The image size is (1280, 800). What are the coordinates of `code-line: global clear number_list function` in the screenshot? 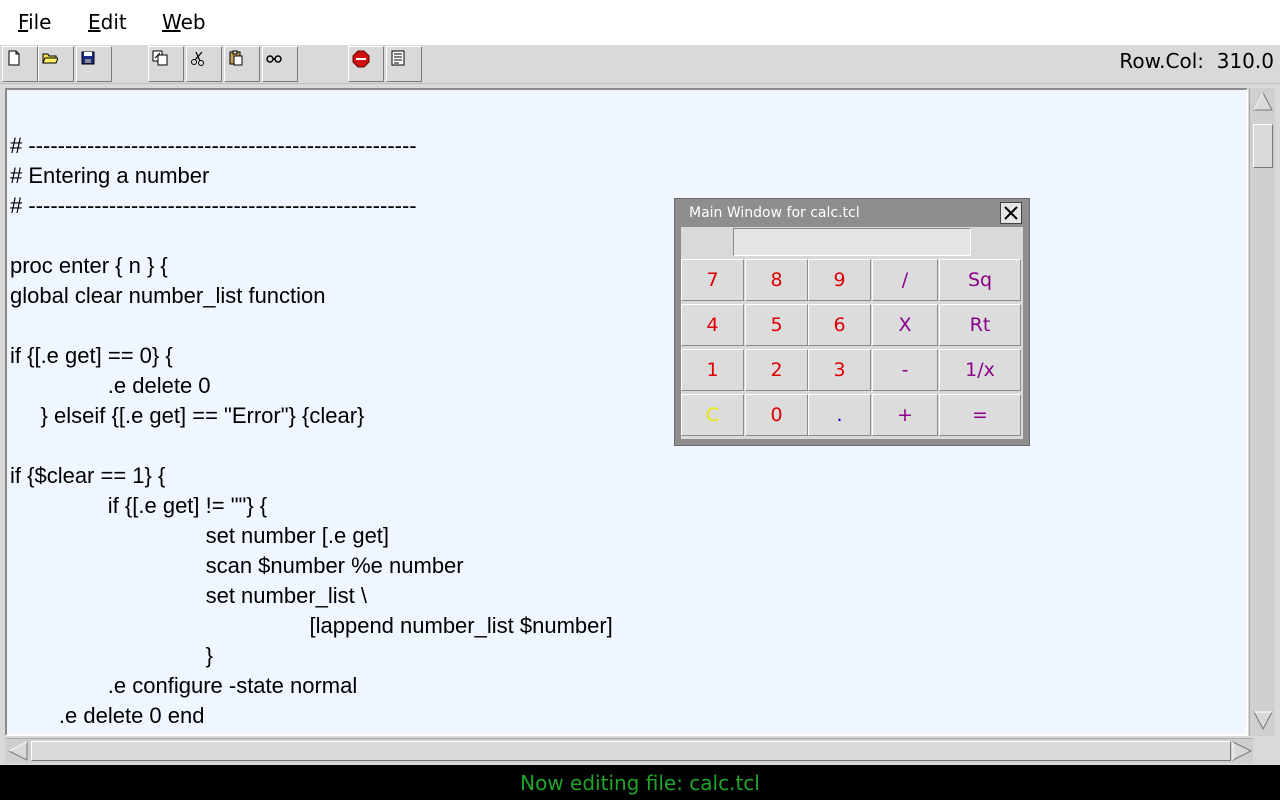 It's located at (168, 295).